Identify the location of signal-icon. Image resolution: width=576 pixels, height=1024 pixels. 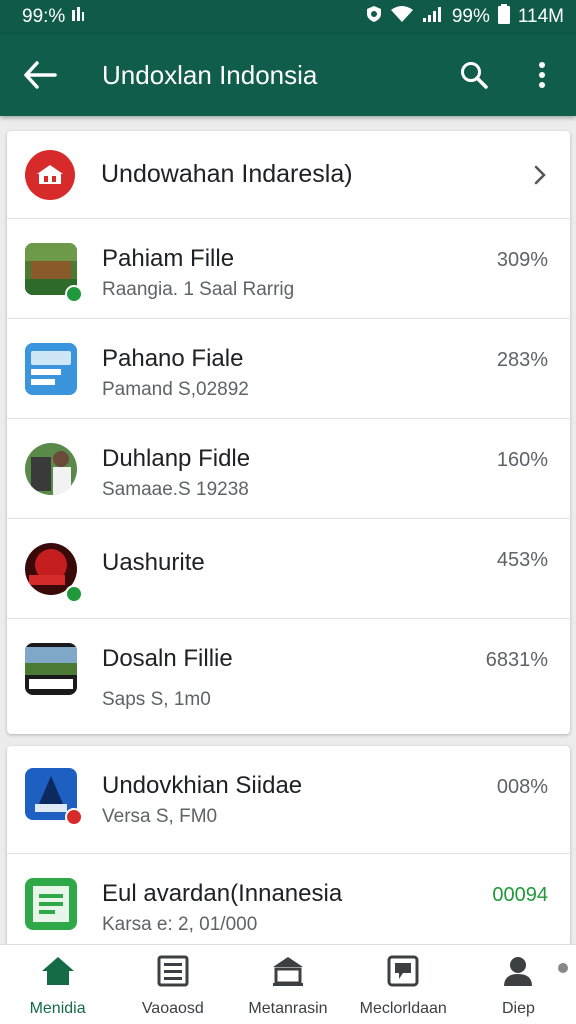
(433, 17).